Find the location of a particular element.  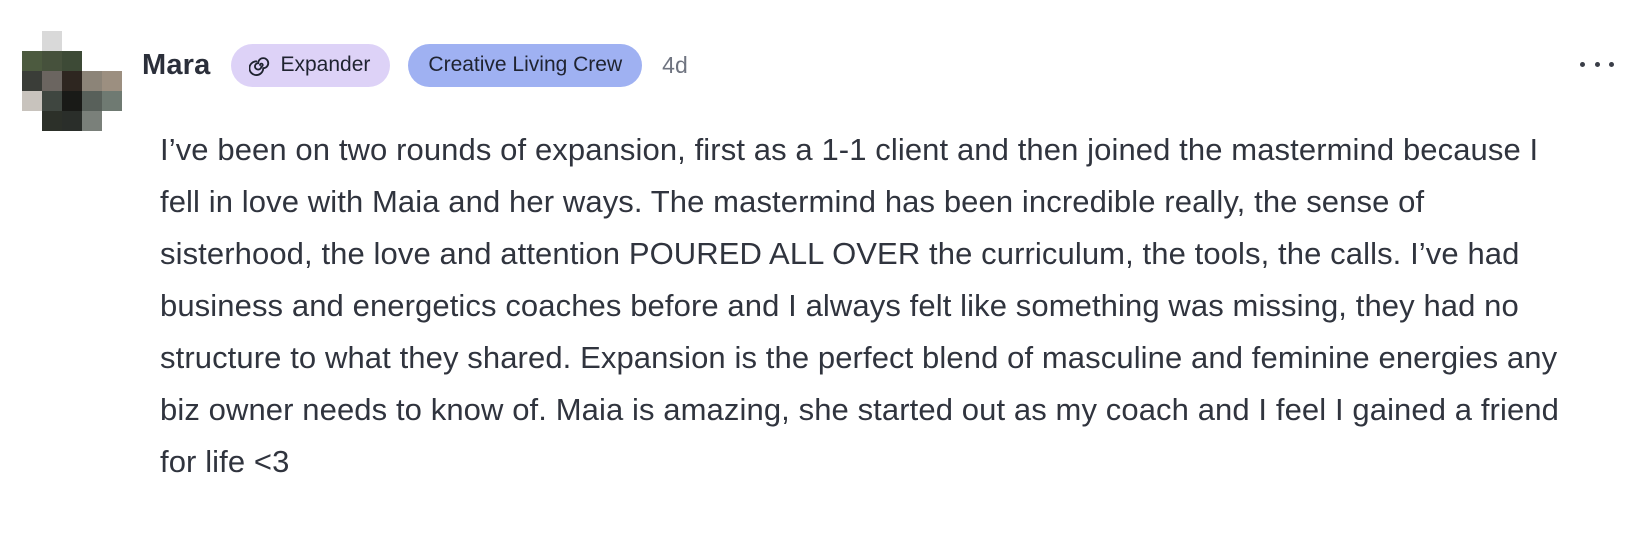

crew-badge-label: Creative Living Crew is located at coordinates (525, 64).